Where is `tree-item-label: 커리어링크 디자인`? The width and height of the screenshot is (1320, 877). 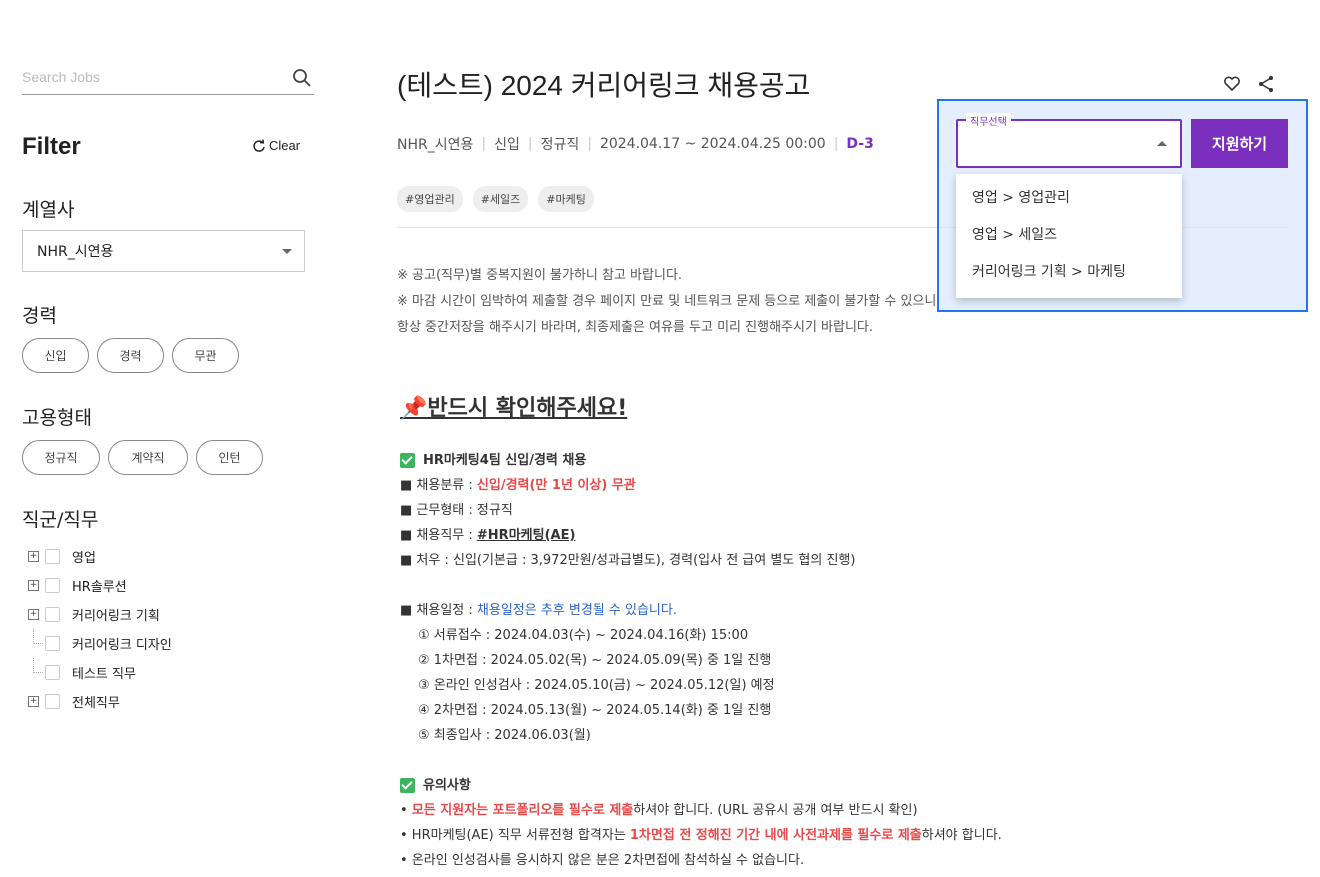 tree-item-label: 커리어링크 디자인 is located at coordinates (122, 645).